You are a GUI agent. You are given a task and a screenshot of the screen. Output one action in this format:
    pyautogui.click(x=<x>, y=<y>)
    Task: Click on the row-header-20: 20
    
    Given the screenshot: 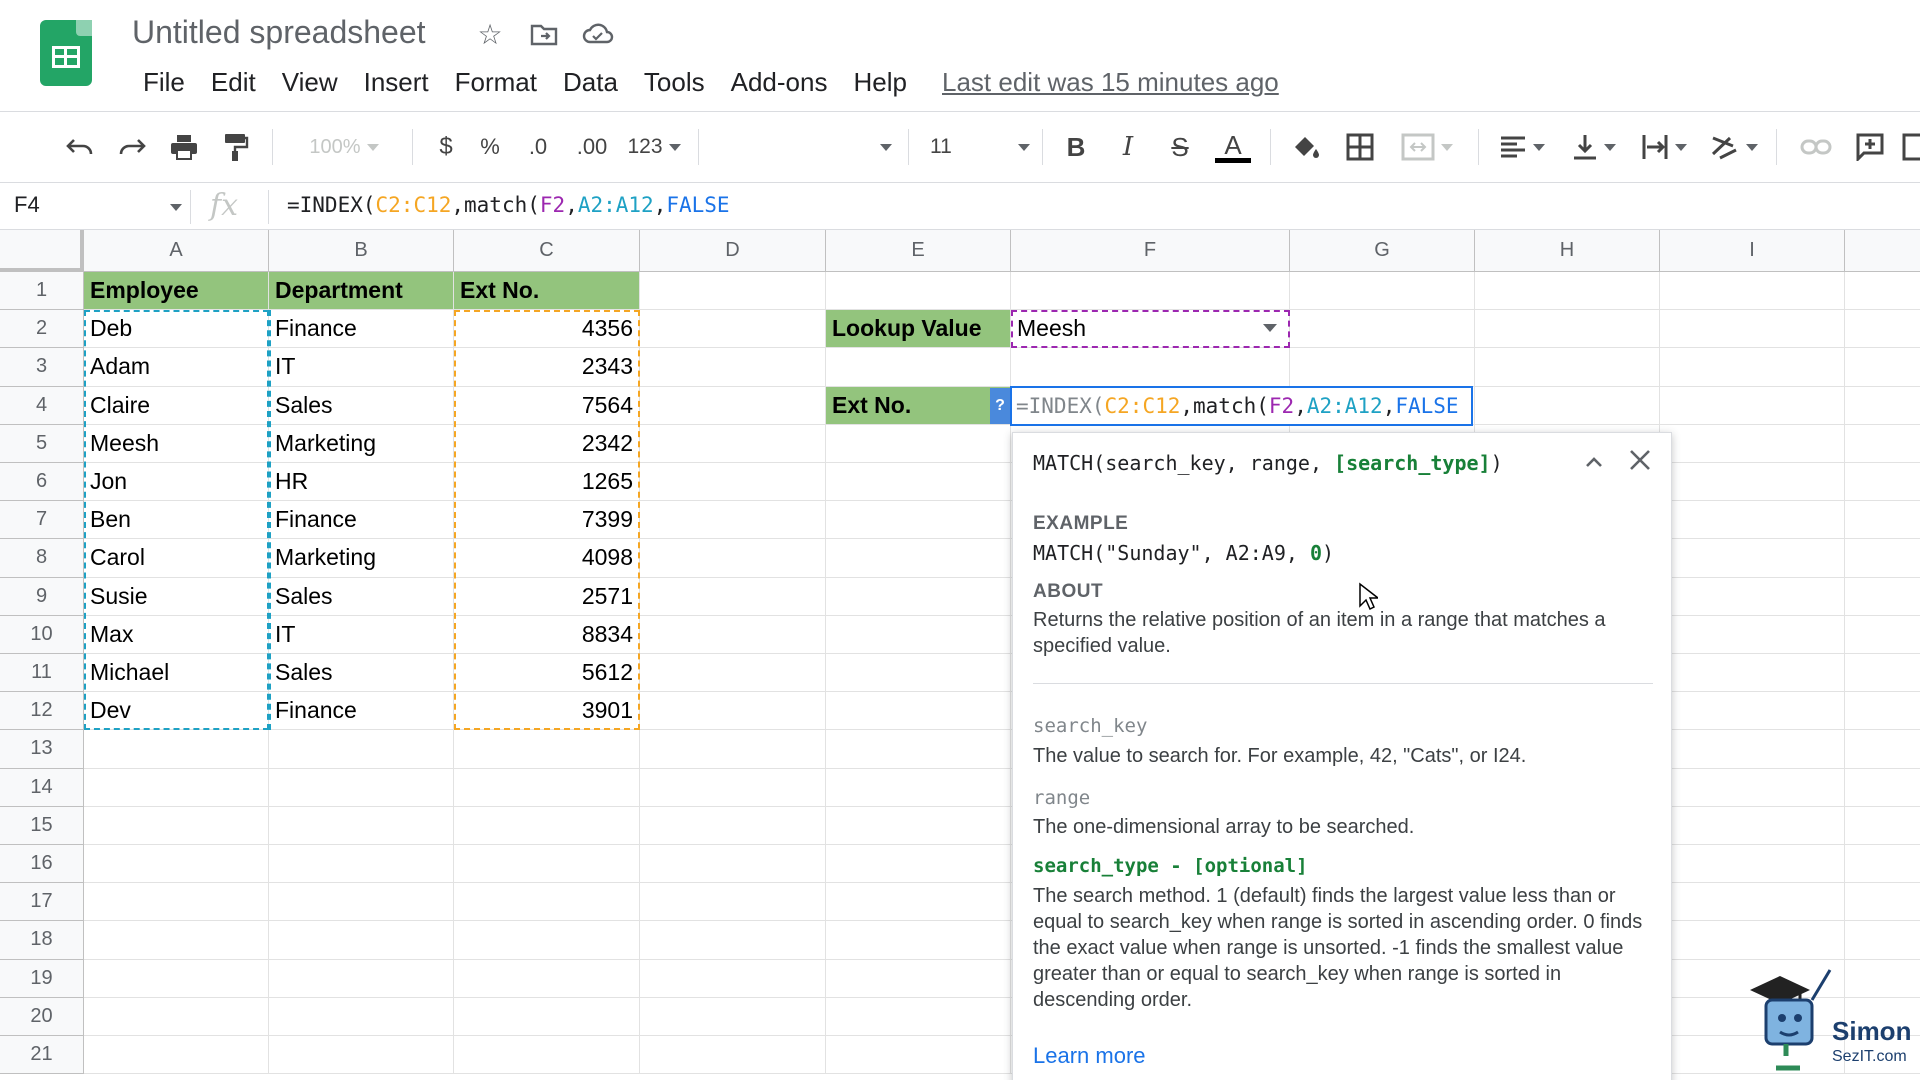 What is the action you would take?
    pyautogui.click(x=42, y=1016)
    